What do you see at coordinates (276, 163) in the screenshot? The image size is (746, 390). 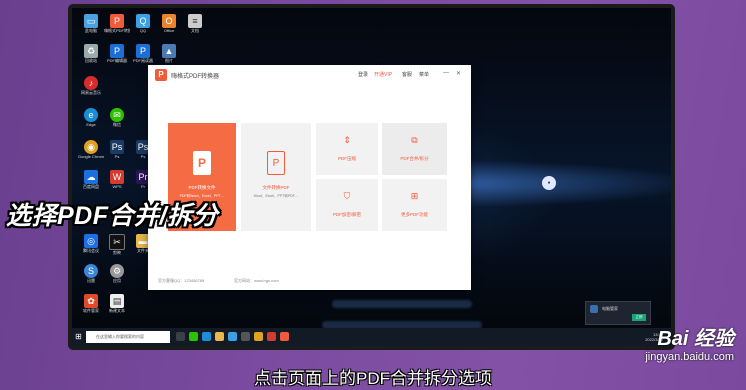 I see `file-to-pdf-icon: P` at bounding box center [276, 163].